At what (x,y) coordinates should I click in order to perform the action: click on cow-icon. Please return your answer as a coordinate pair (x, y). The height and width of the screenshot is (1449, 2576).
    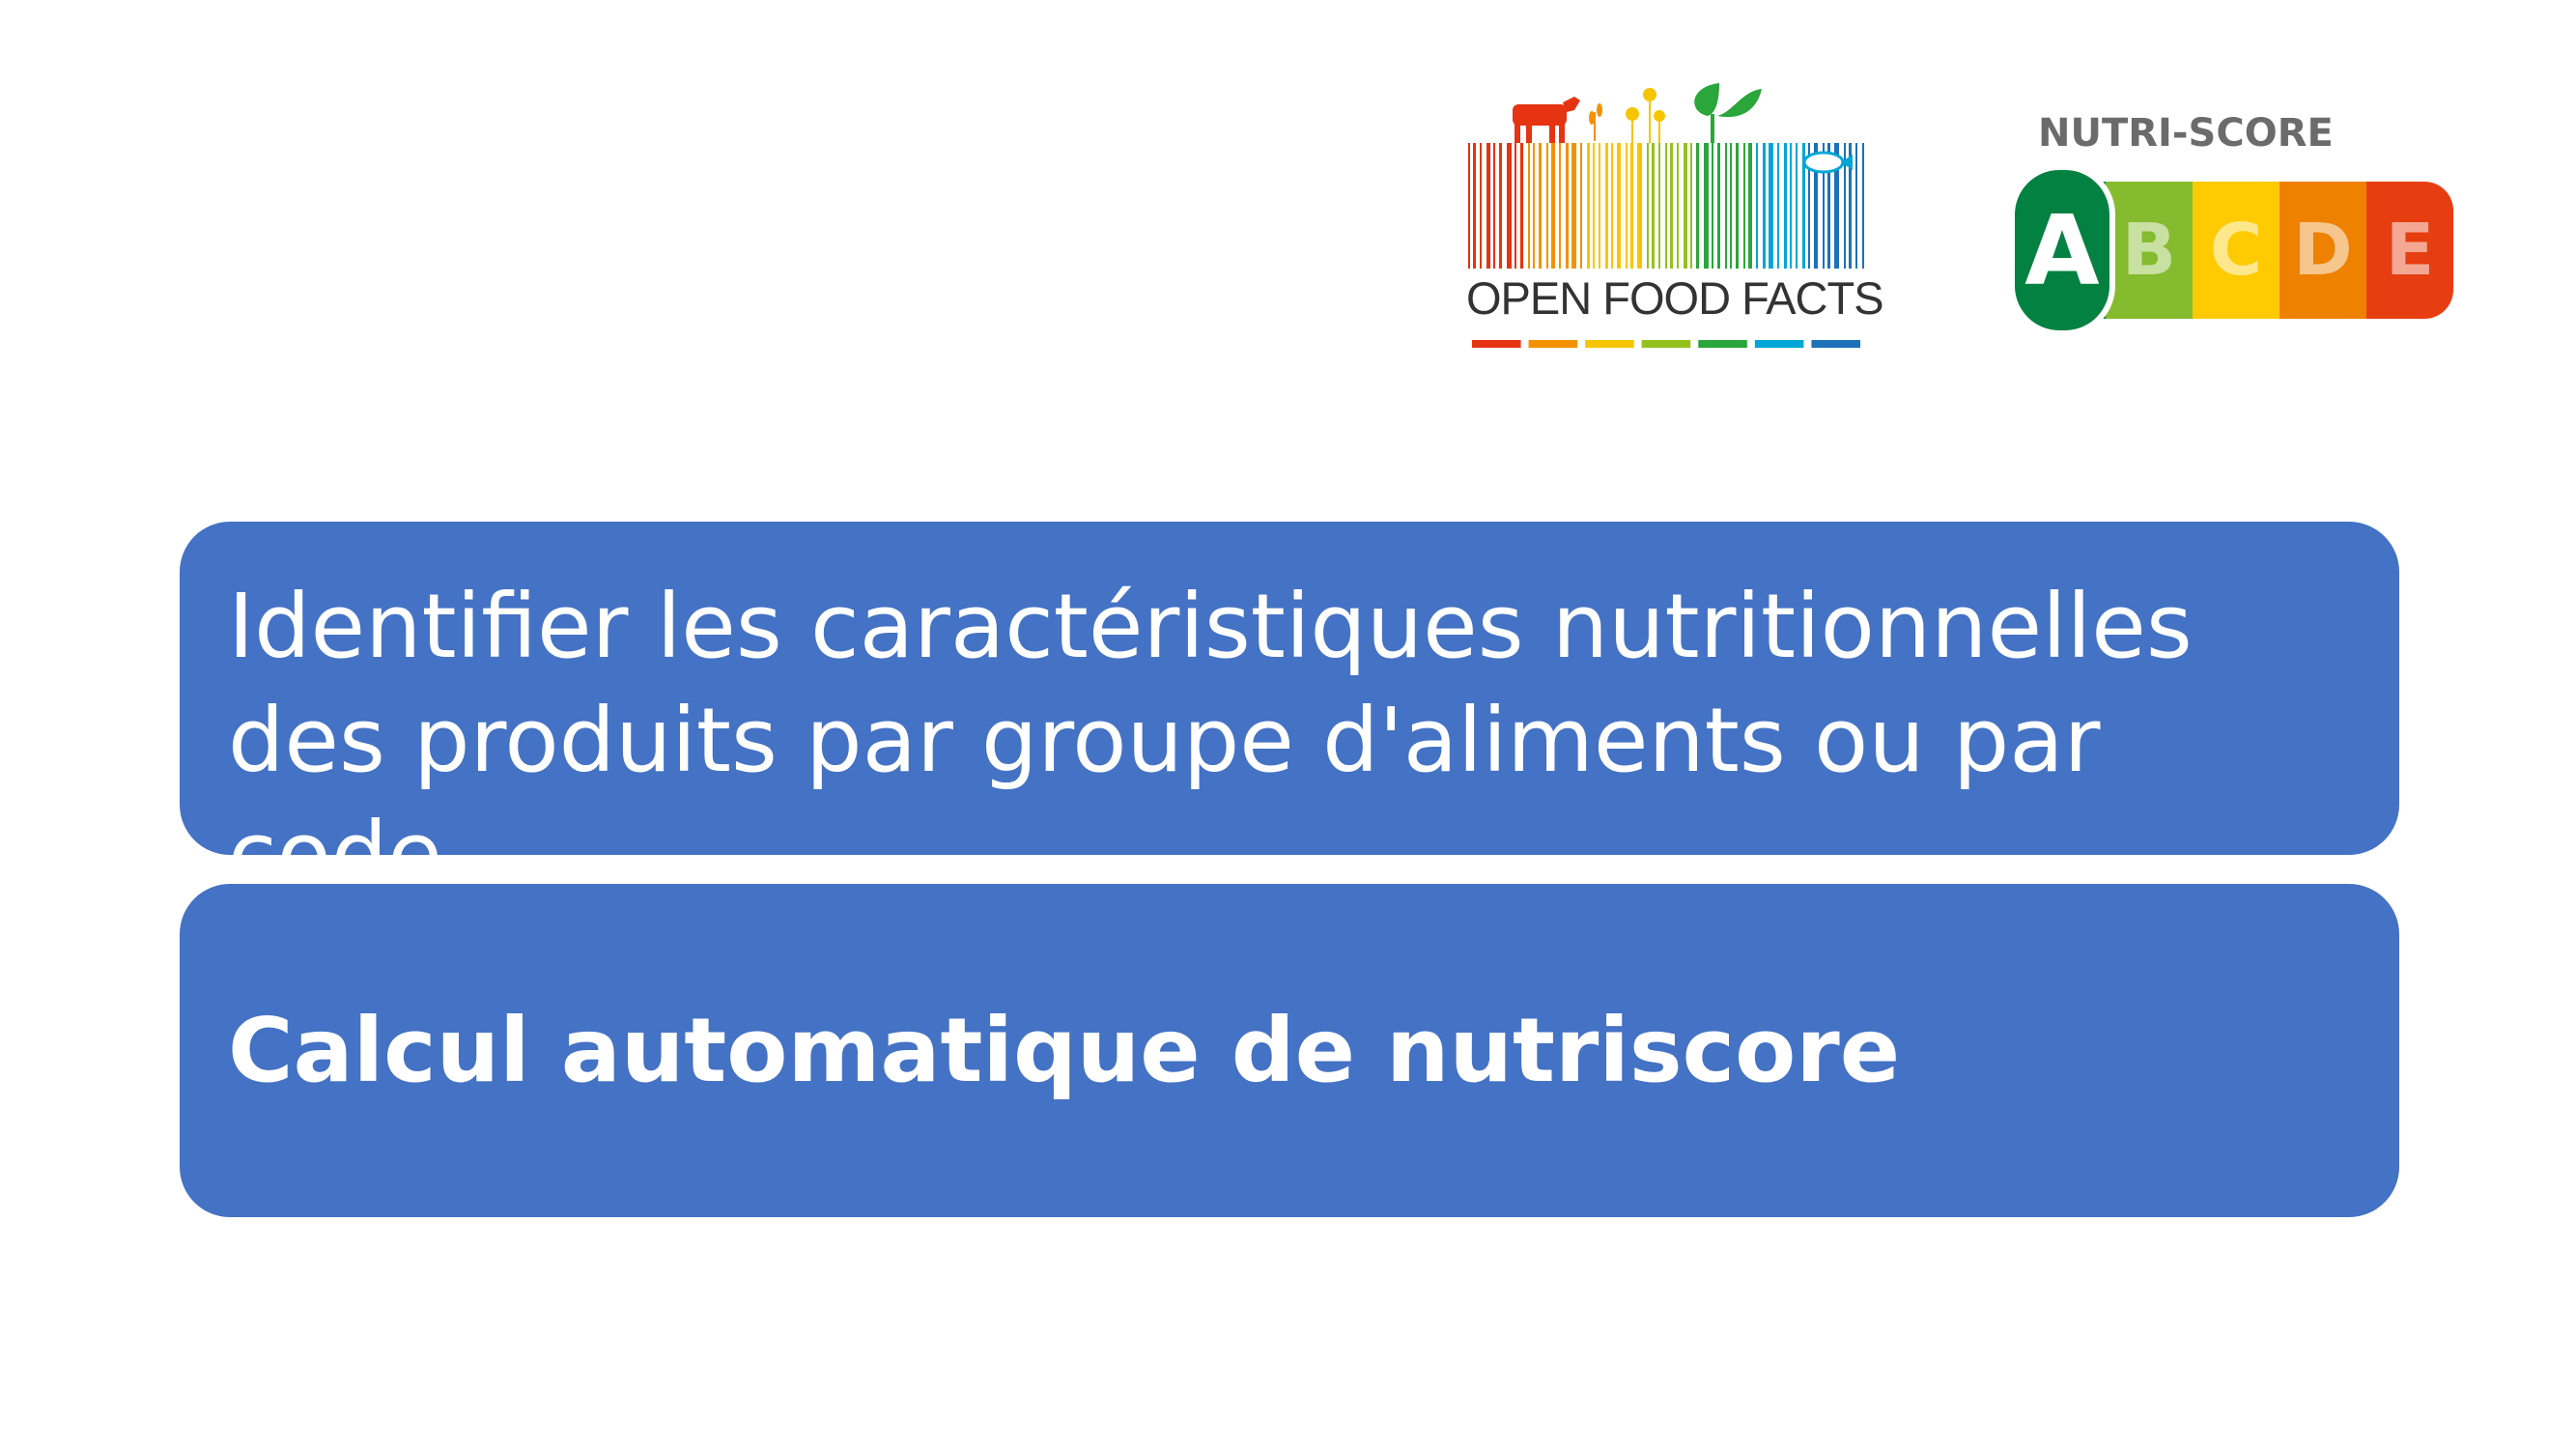
    Looking at the image, I should click on (1546, 120).